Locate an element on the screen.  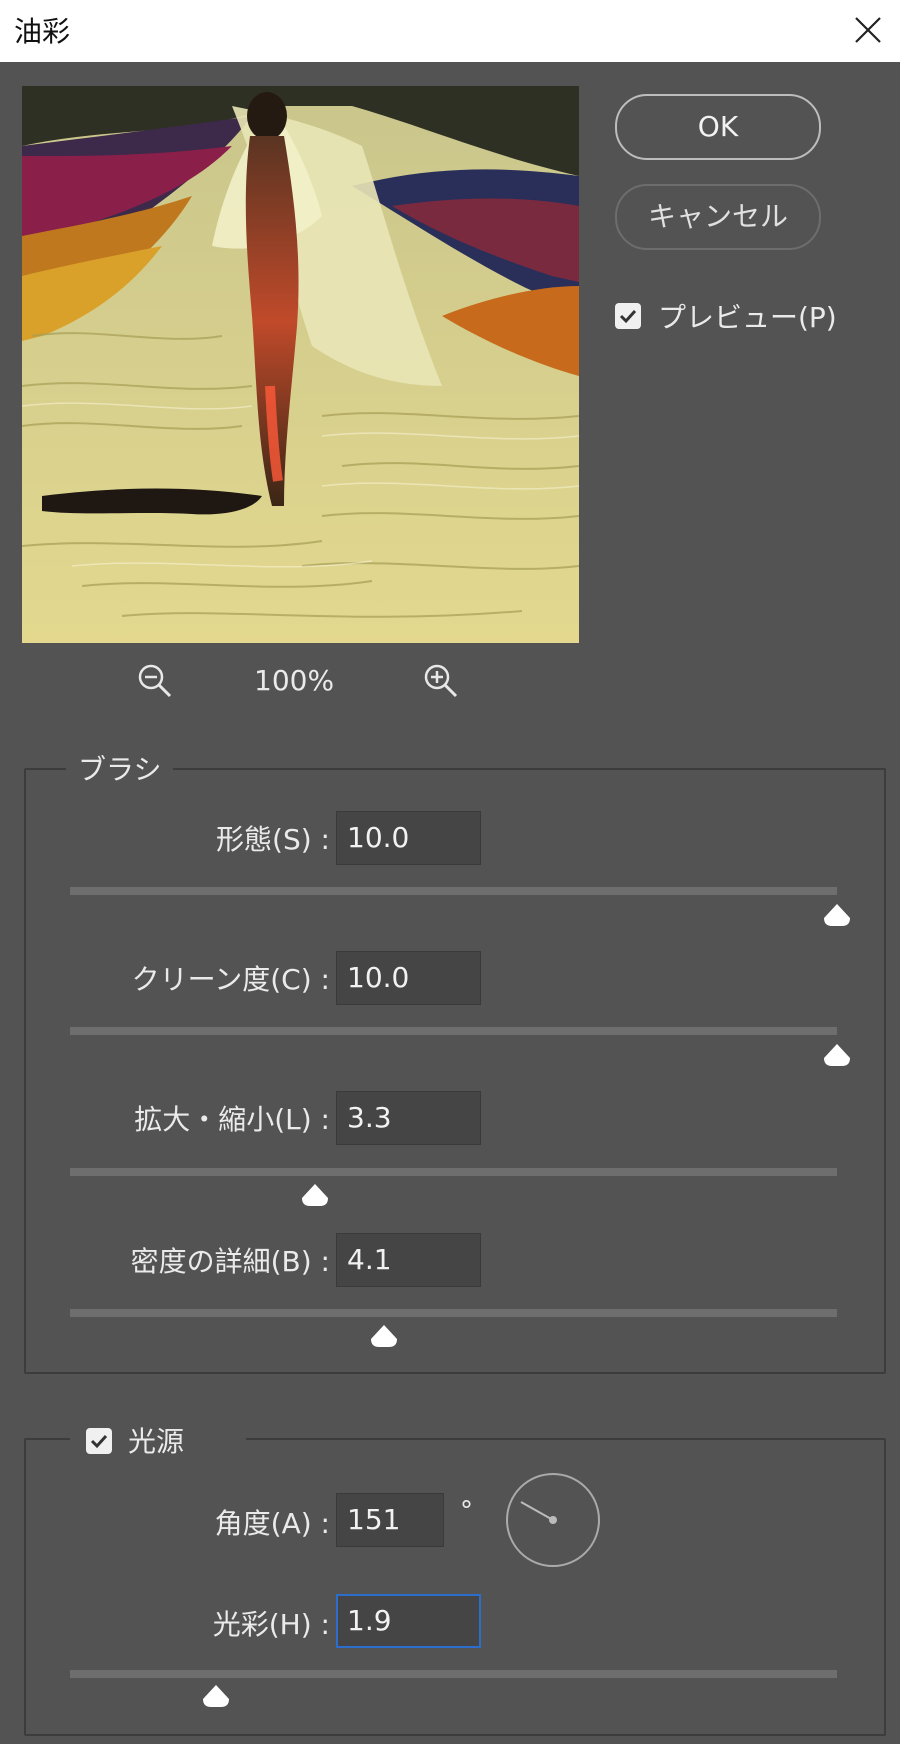
style-slider-track is located at coordinates (453, 891).